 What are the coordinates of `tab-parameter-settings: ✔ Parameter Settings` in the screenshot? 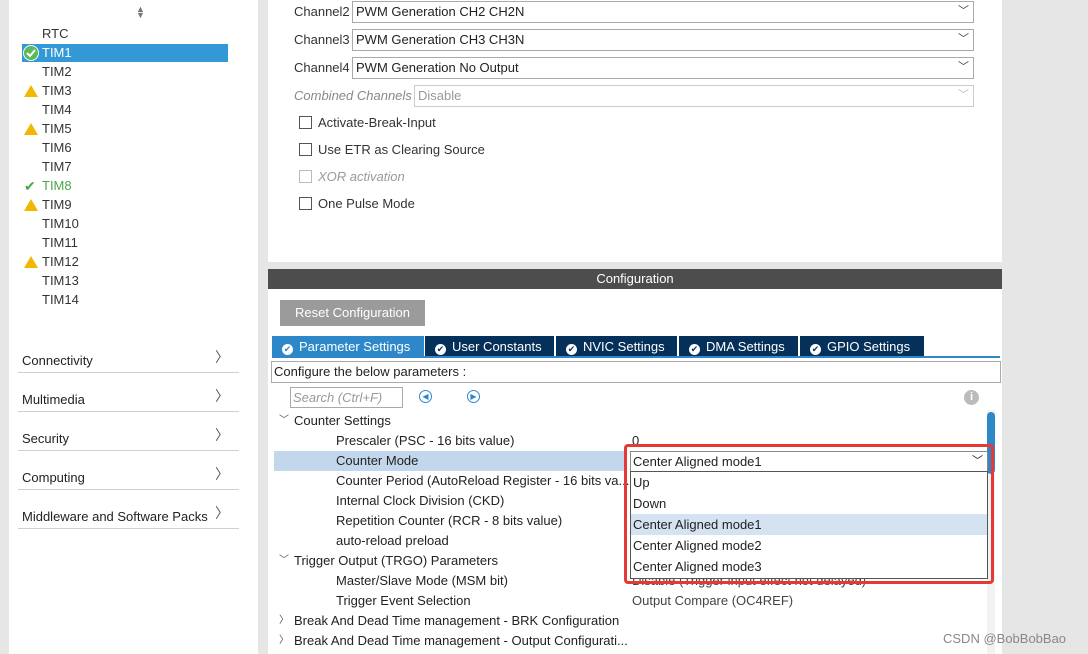 It's located at (348, 346).